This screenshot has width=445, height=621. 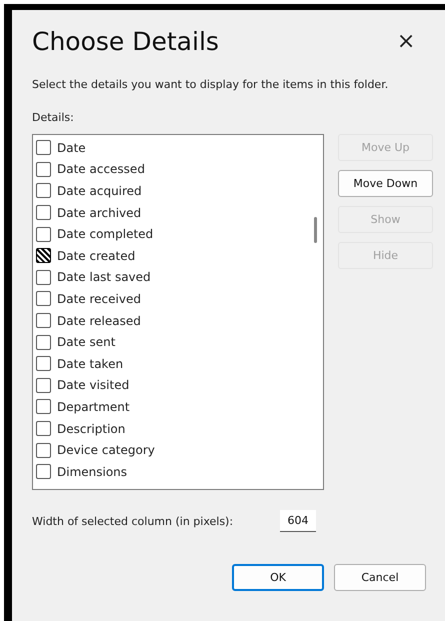 I want to click on side-button: Move Down, so click(x=385, y=183).